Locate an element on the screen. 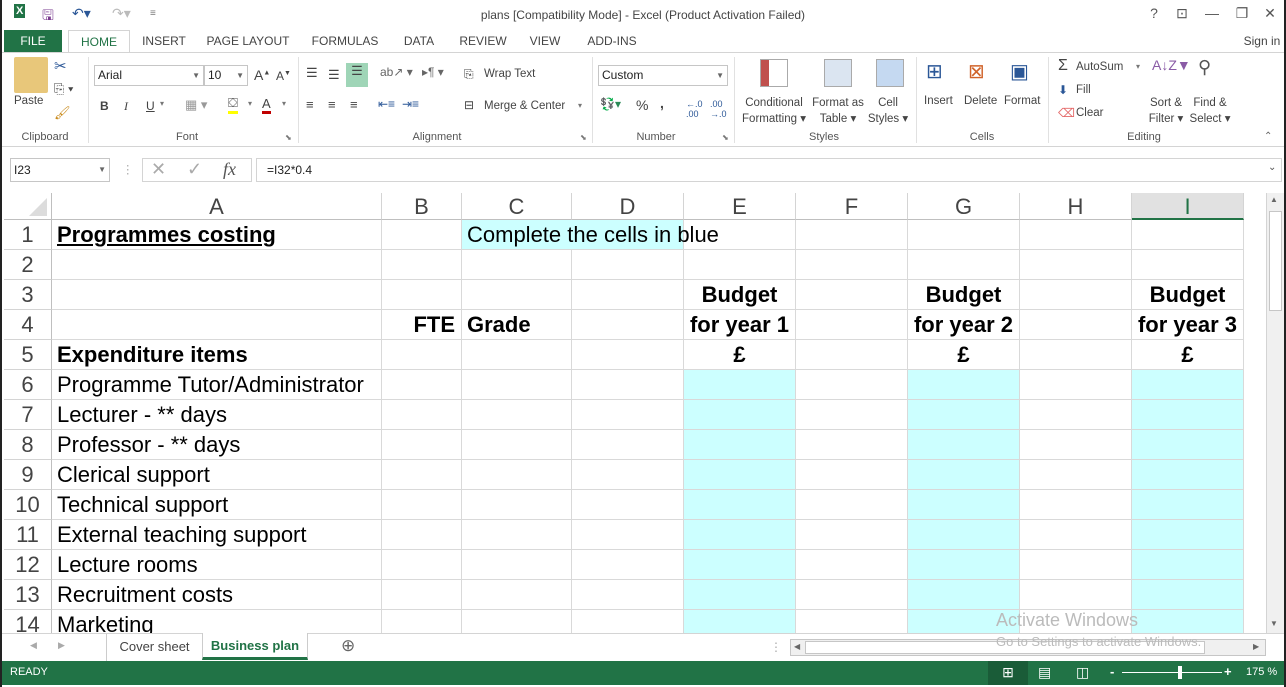 The height and width of the screenshot is (687, 1286). paste-icon is located at coordinates (31, 75).